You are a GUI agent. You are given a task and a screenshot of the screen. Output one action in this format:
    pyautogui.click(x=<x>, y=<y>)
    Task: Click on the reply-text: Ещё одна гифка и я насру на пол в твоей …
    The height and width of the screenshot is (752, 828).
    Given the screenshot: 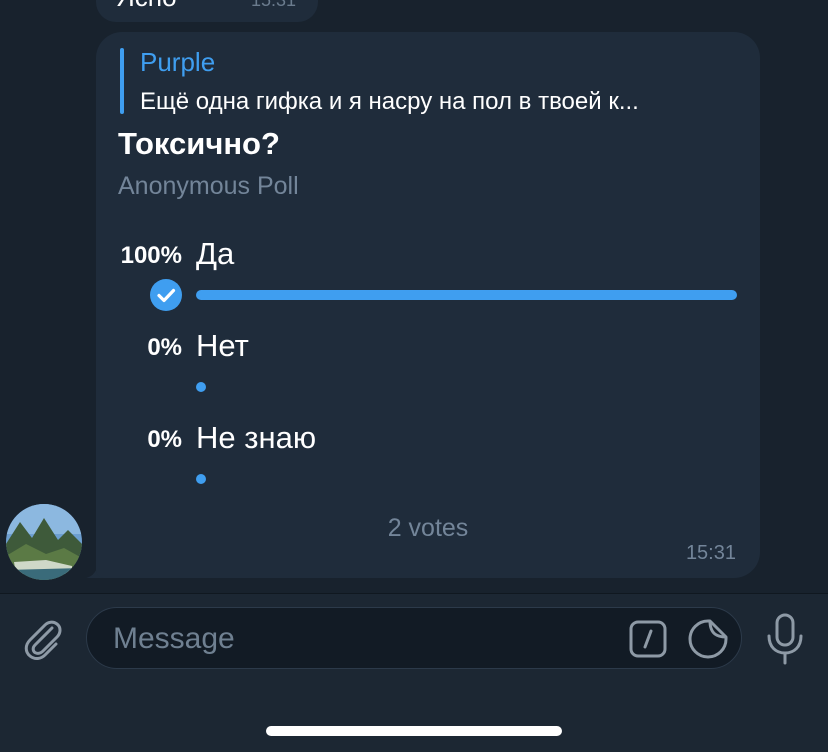 What is the action you would take?
    pyautogui.click(x=440, y=102)
    